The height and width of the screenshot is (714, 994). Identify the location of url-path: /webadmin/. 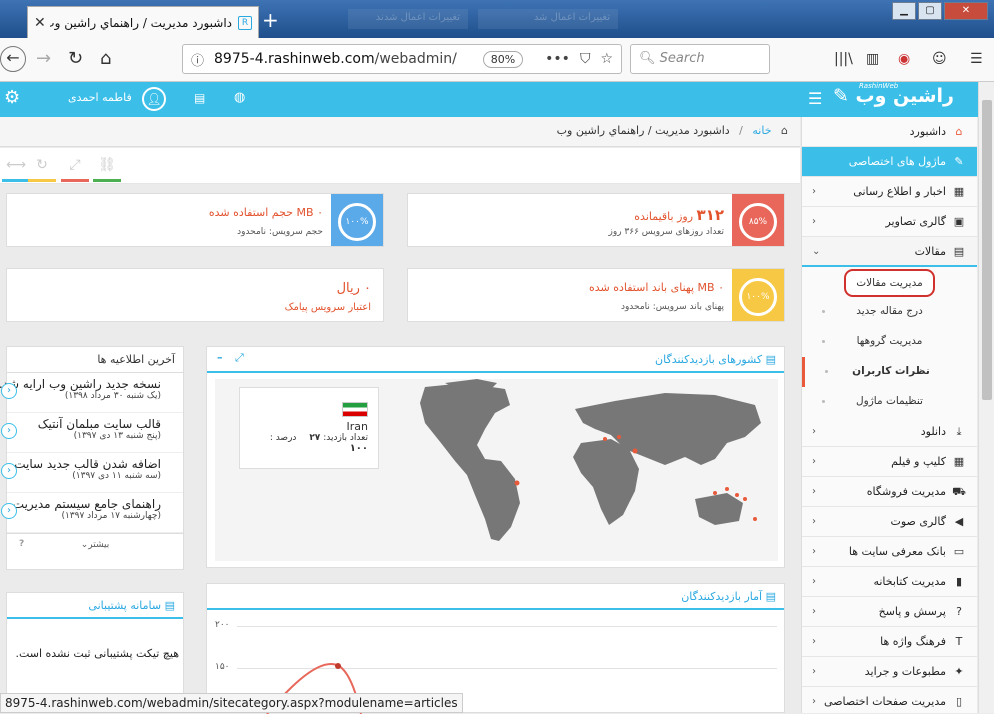
(415, 59).